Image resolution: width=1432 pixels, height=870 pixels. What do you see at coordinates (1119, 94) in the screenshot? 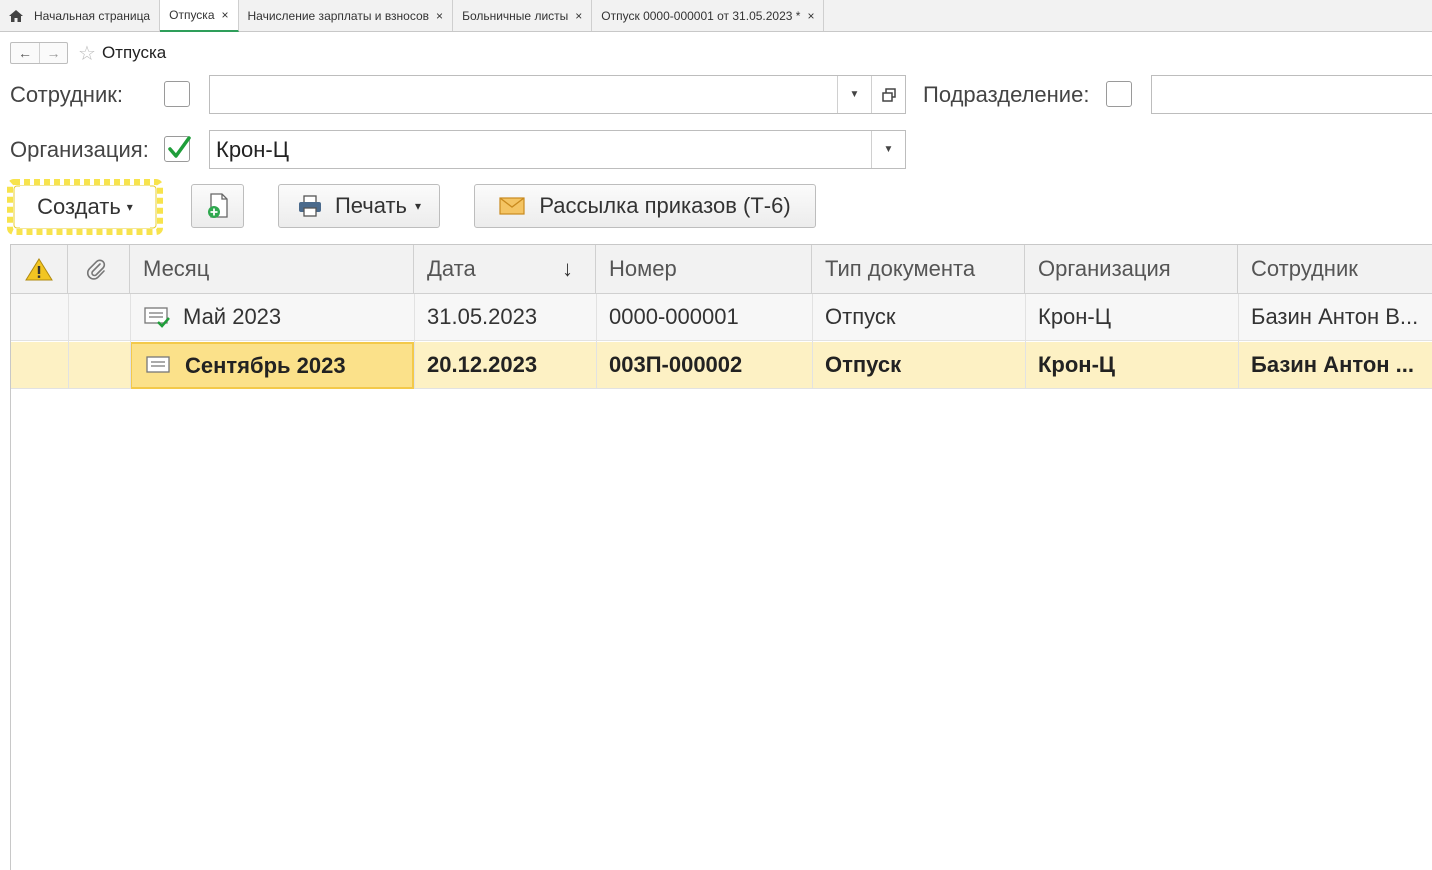
I see `department-filter-checkbox` at bounding box center [1119, 94].